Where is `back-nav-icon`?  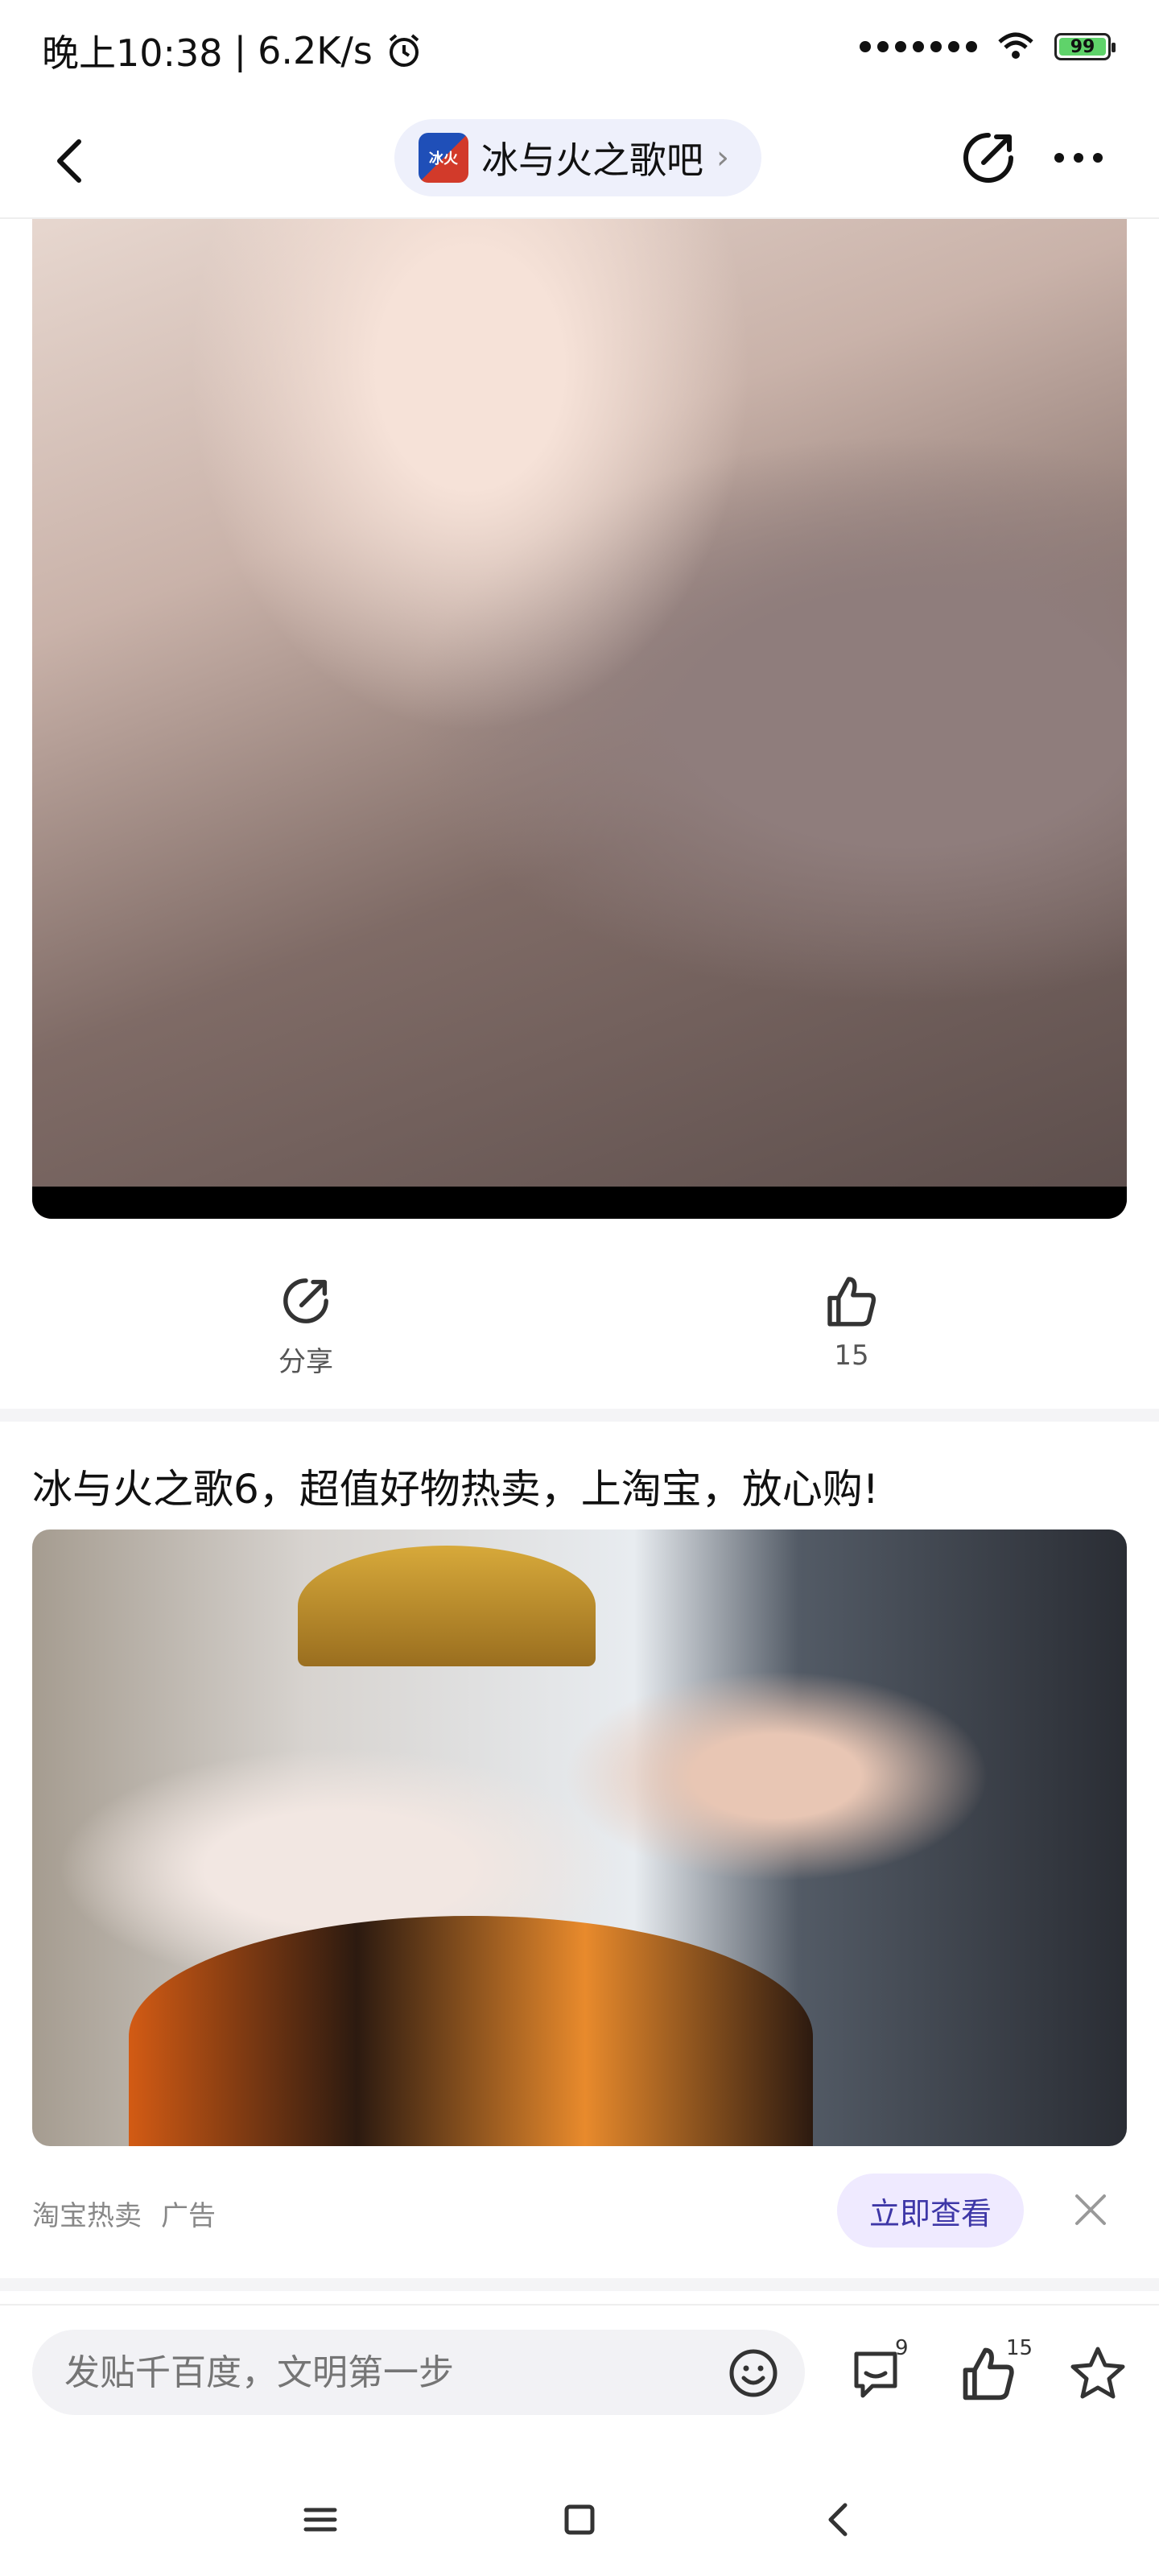
back-nav-icon is located at coordinates (839, 2520).